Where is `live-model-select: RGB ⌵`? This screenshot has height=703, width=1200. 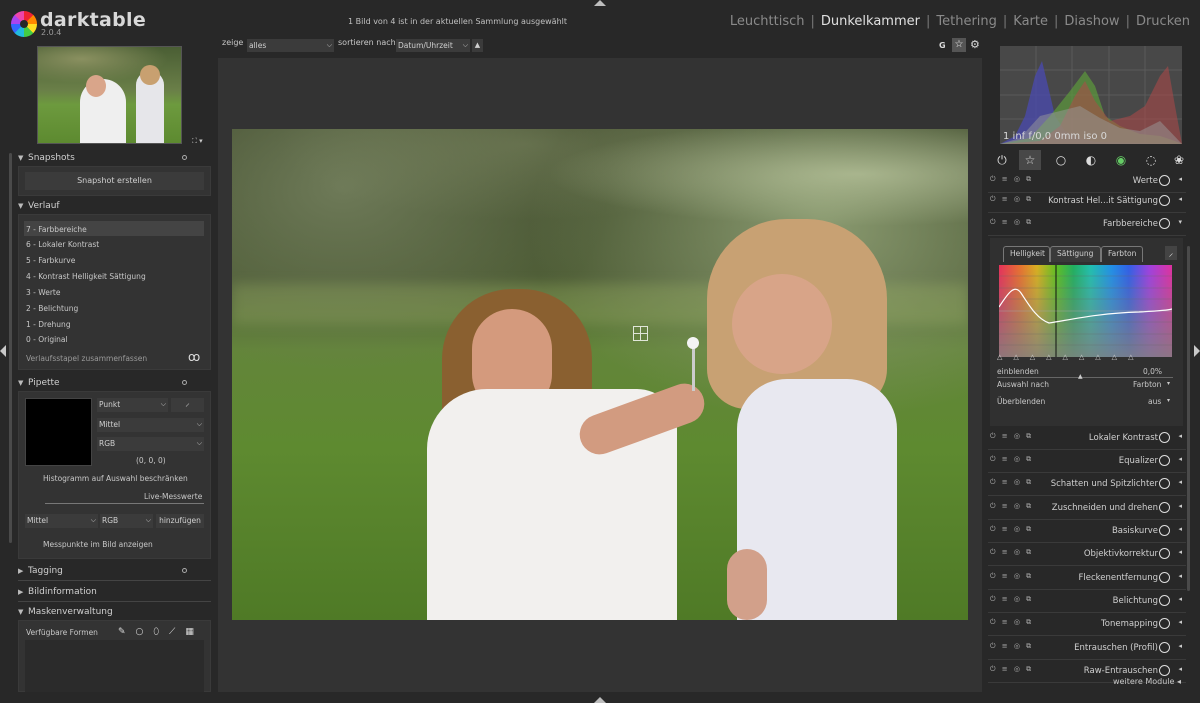
live-model-select: RGB ⌵ is located at coordinates (126, 521).